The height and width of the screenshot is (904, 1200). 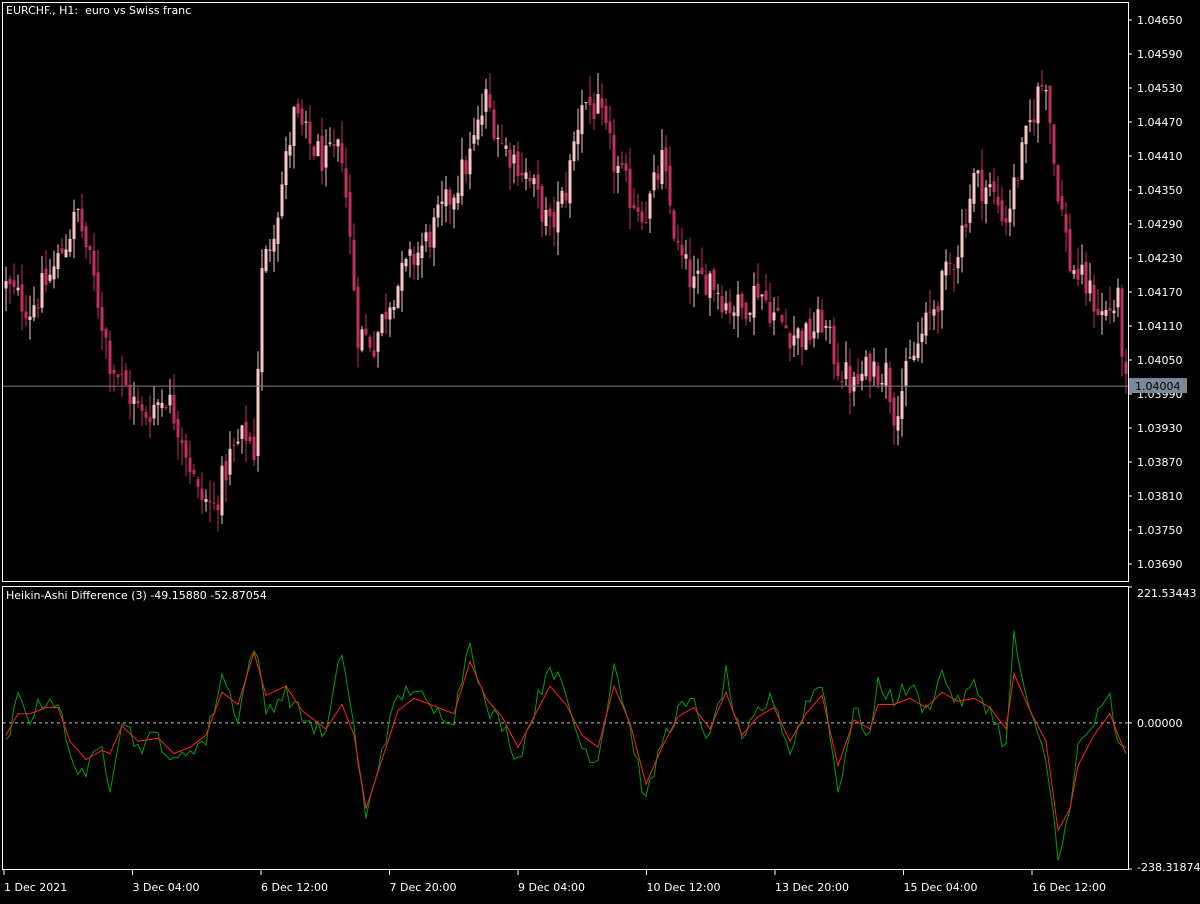 I want to click on price-tick-label: 1.04170, so click(x=1160, y=292).